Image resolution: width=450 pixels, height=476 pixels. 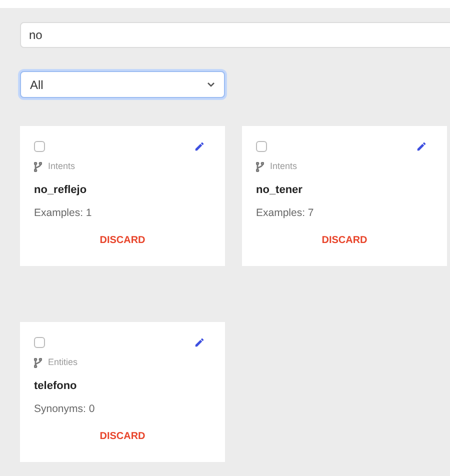 What do you see at coordinates (56, 386) in the screenshot?
I see `card-title: telefono` at bounding box center [56, 386].